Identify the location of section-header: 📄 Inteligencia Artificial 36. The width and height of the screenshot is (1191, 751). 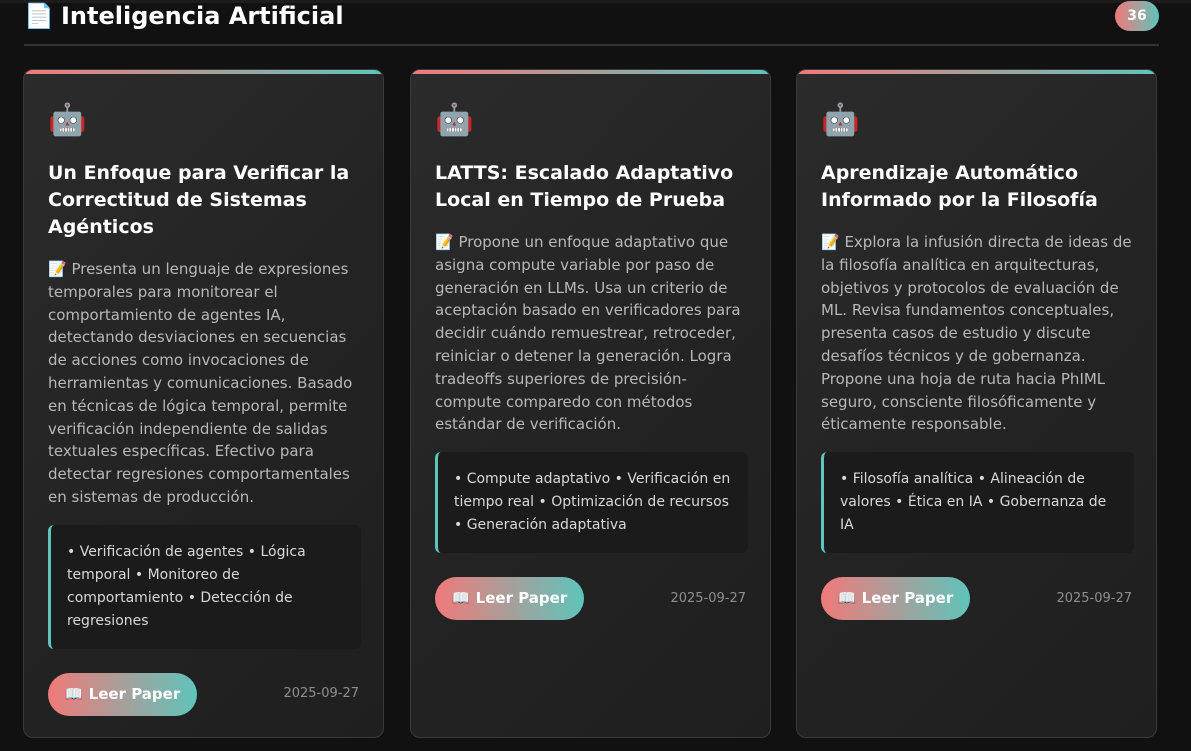
(591, 23).